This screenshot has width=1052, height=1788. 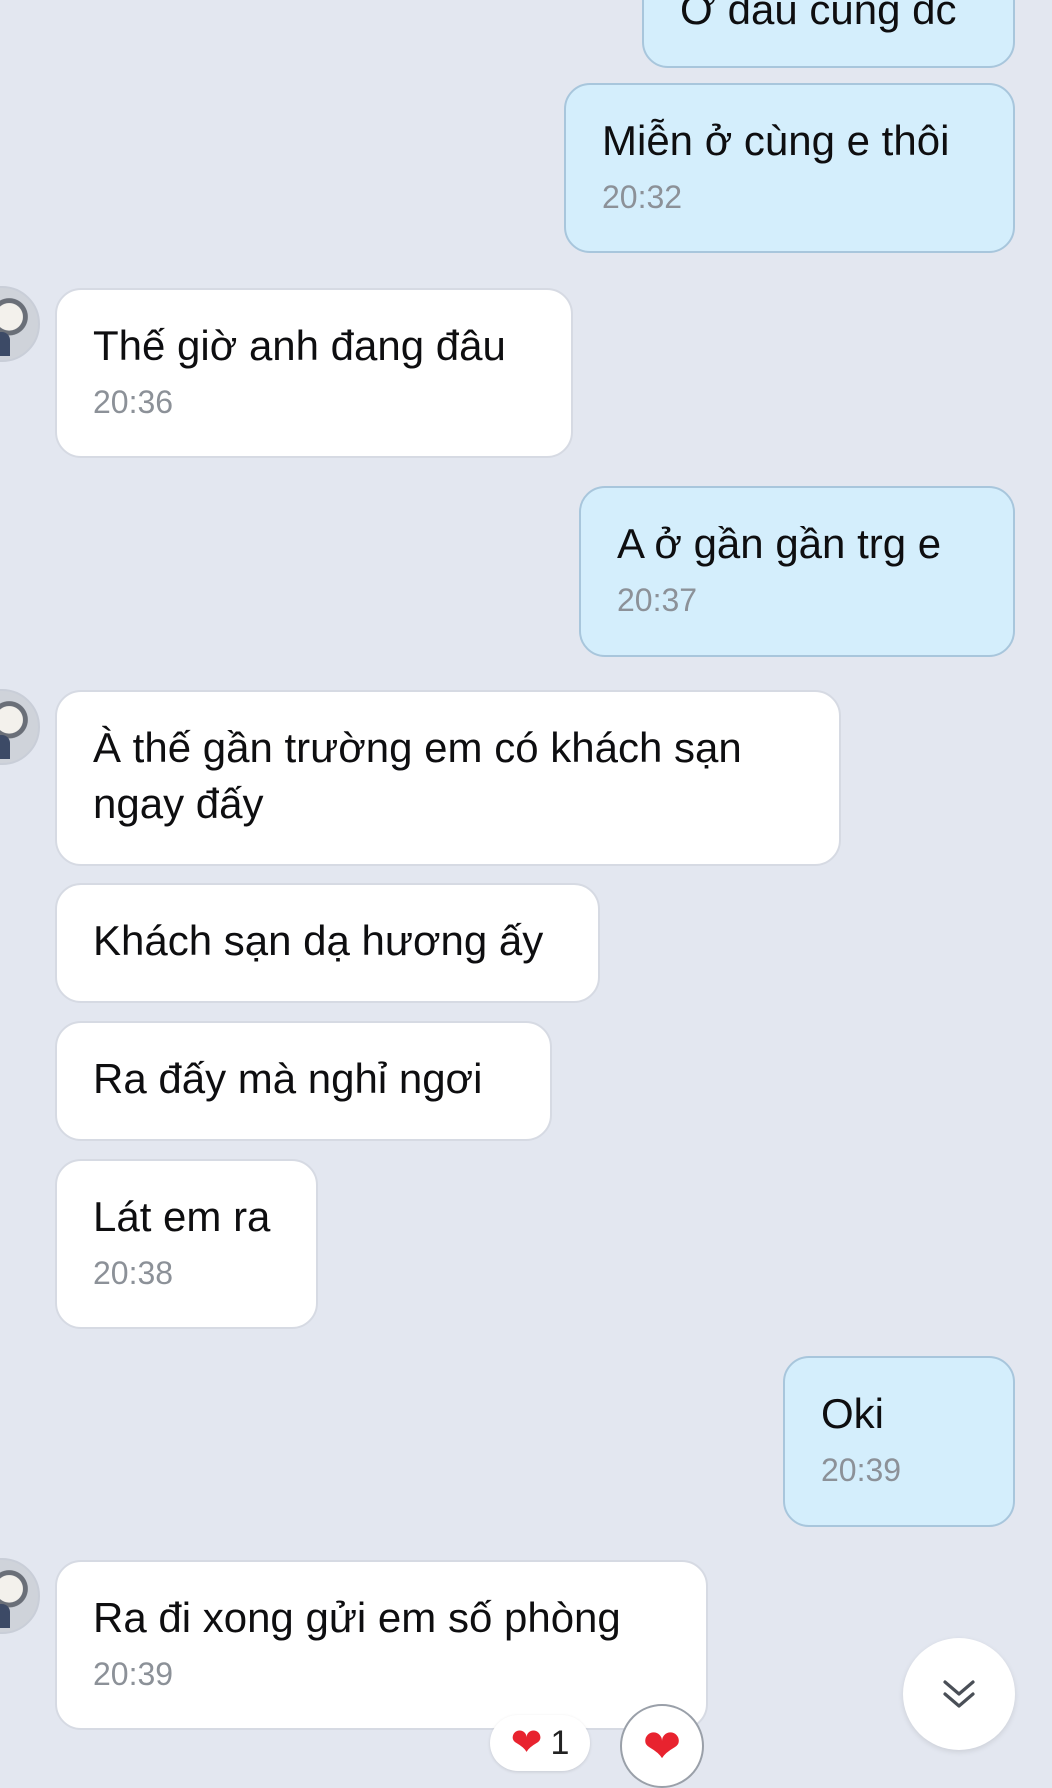 I want to click on incoming-message: Ra đi xong gửi em số phòng 20:39, so click(x=381, y=1645).